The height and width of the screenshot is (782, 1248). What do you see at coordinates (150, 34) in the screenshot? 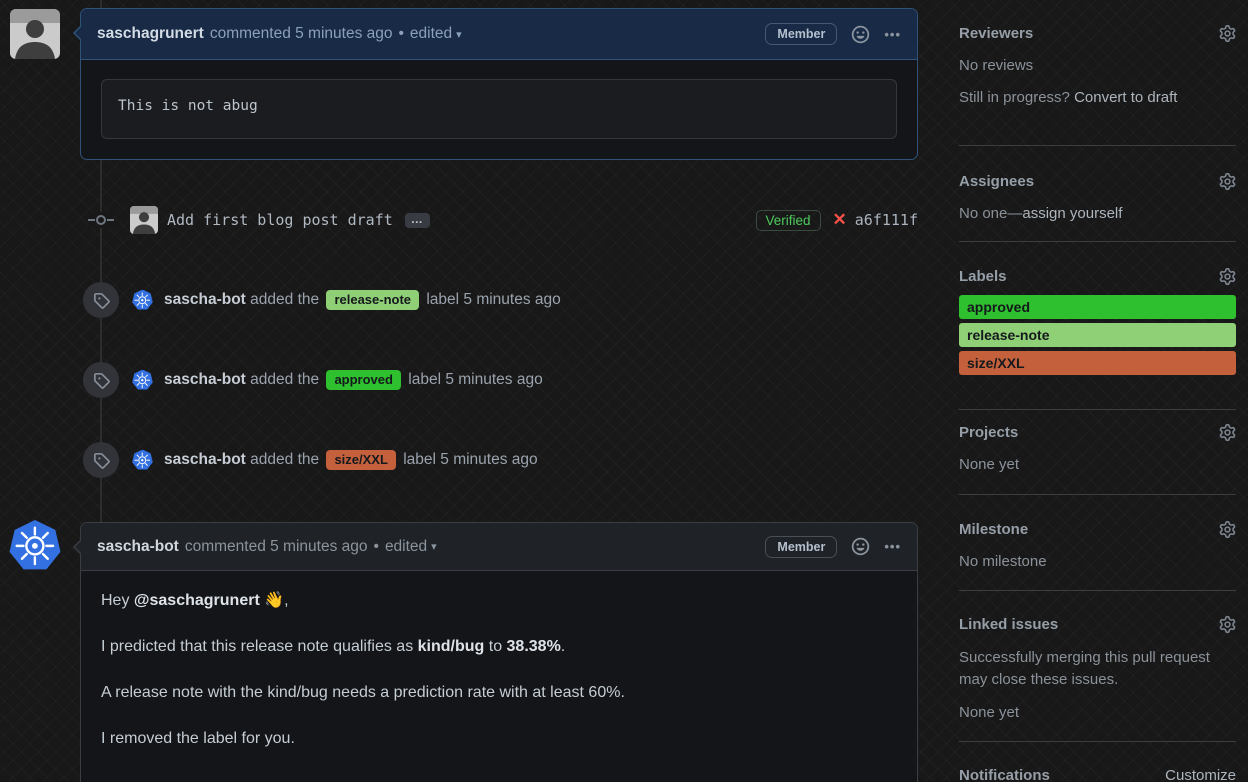
I see `comment-author-link: saschagrunert` at bounding box center [150, 34].